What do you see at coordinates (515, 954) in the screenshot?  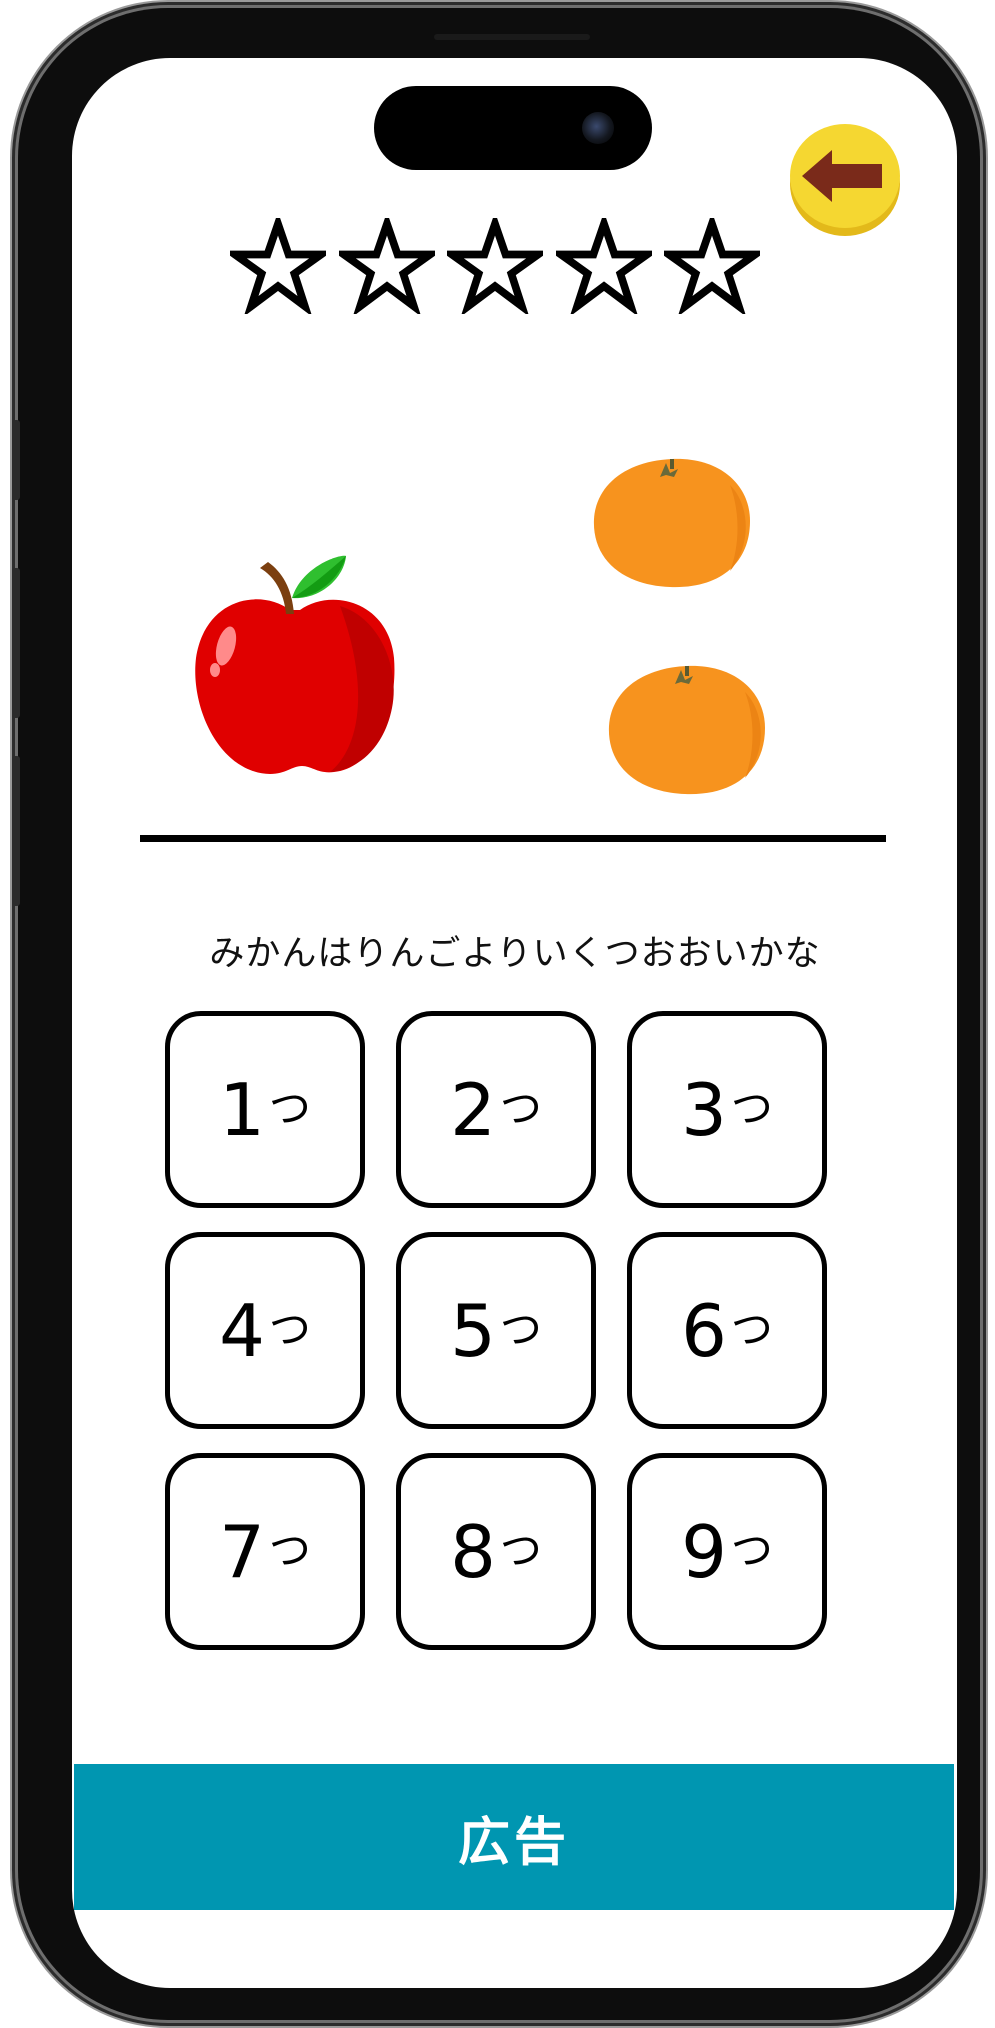 I see `question-text: みかんはりんごよりいくつおおいかな` at bounding box center [515, 954].